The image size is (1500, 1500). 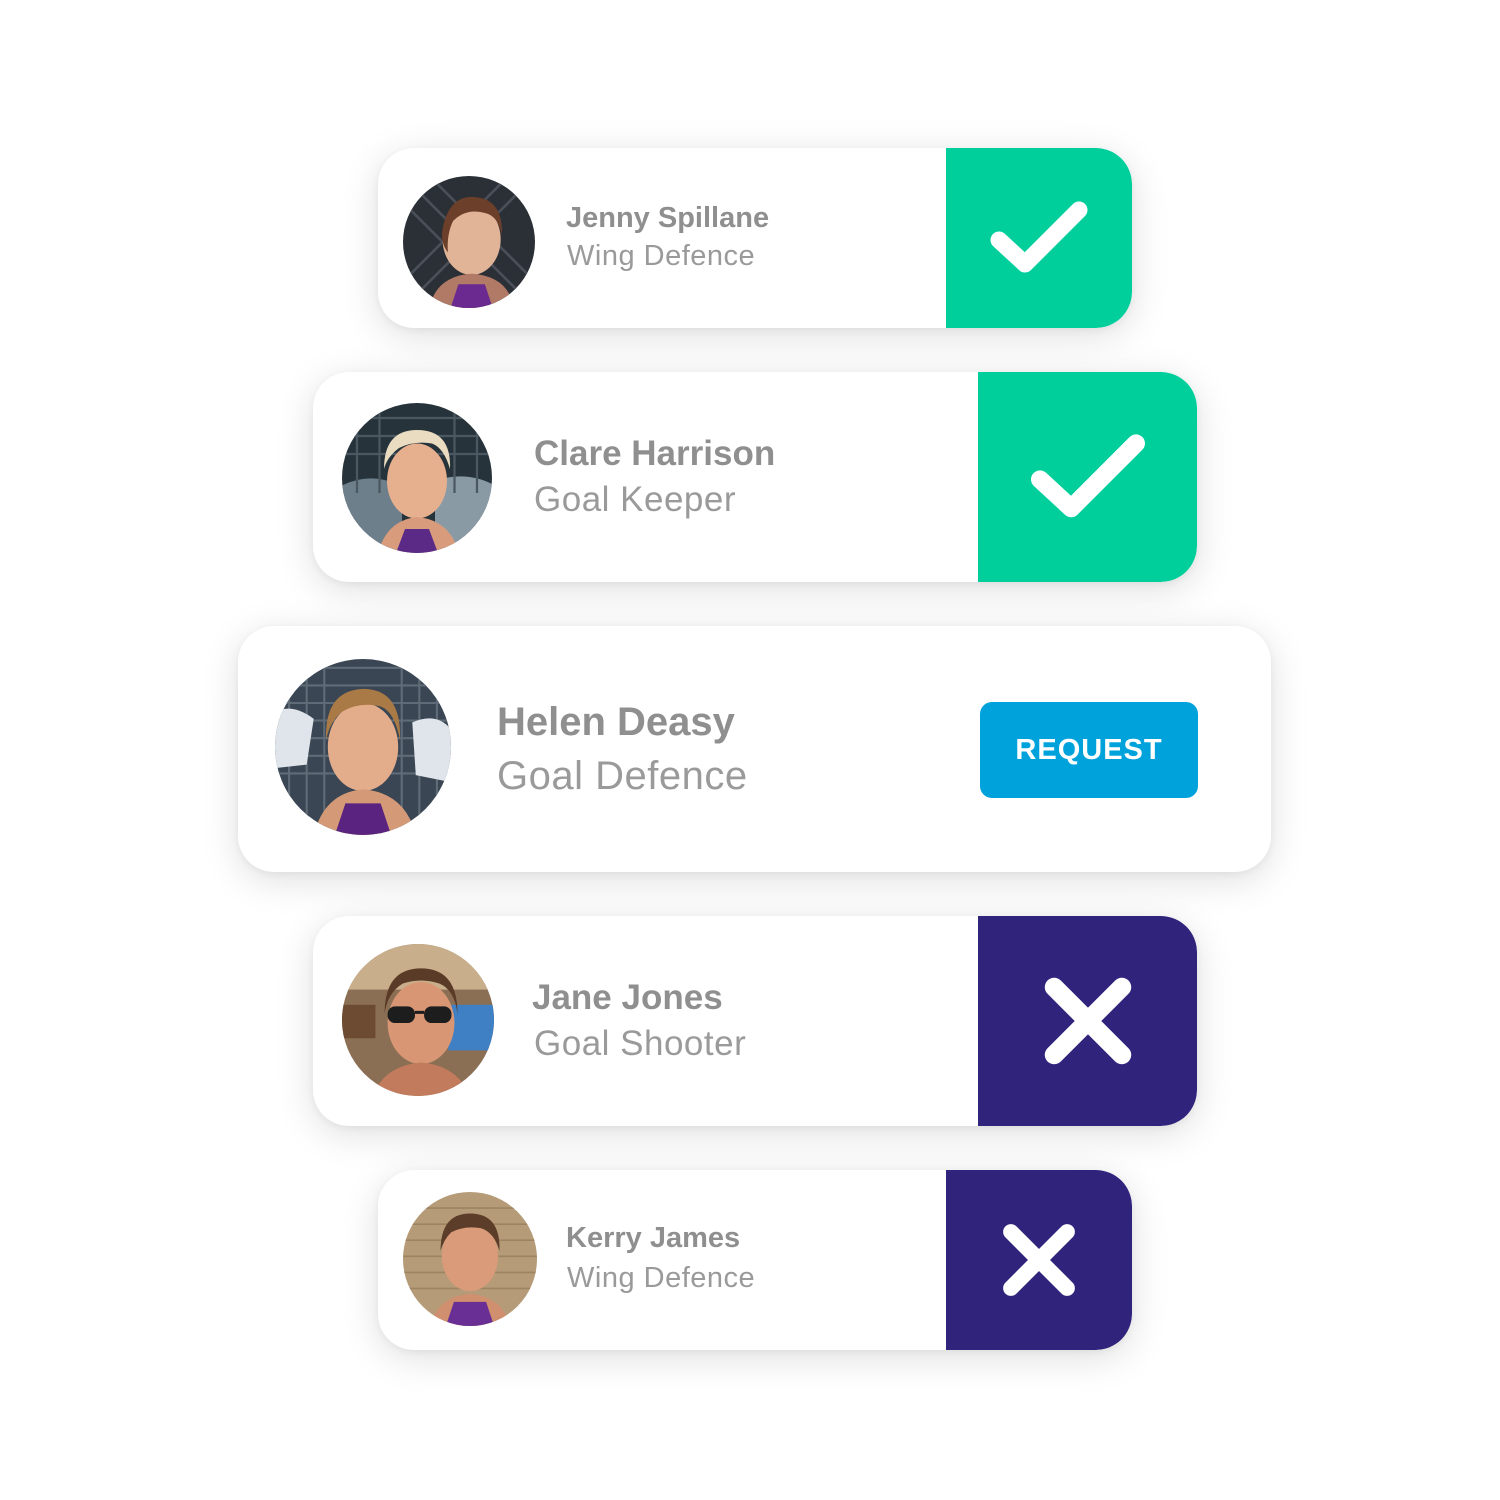 What do you see at coordinates (627, 997) in the screenshot?
I see `player-name: Jane Jones` at bounding box center [627, 997].